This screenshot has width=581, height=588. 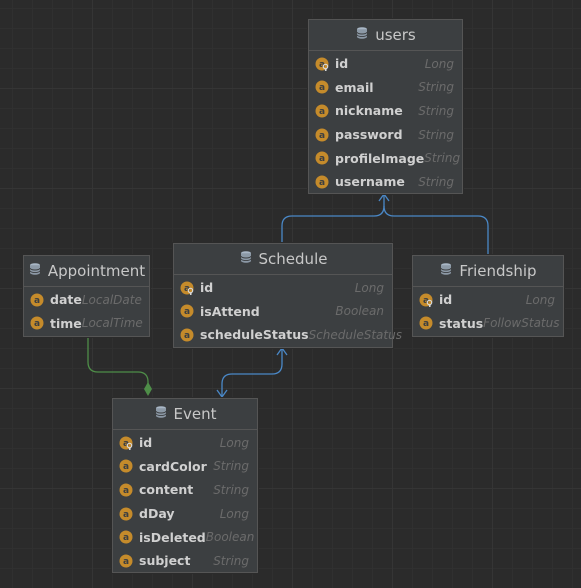 What do you see at coordinates (254, 335) in the screenshot?
I see `field-name: scheduleStatus` at bounding box center [254, 335].